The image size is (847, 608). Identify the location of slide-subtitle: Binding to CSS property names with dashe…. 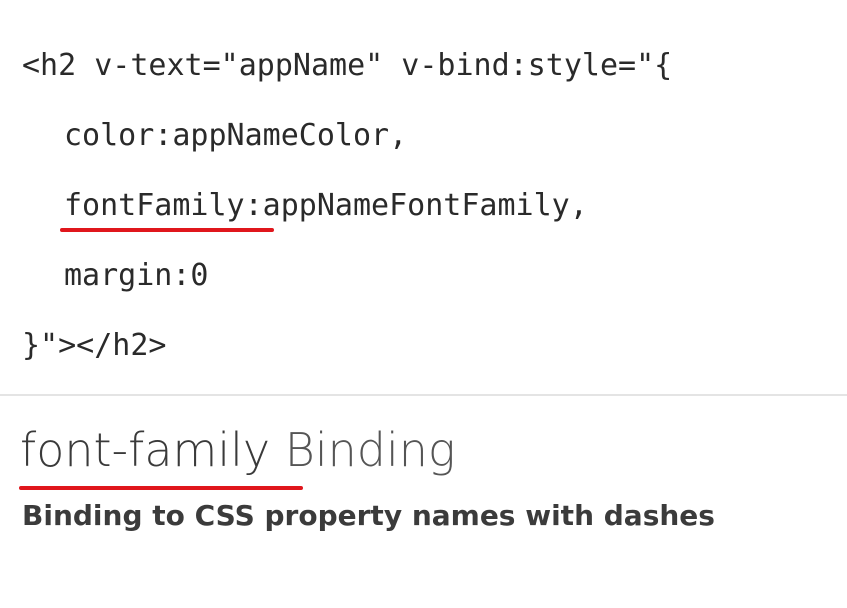
(368, 515).